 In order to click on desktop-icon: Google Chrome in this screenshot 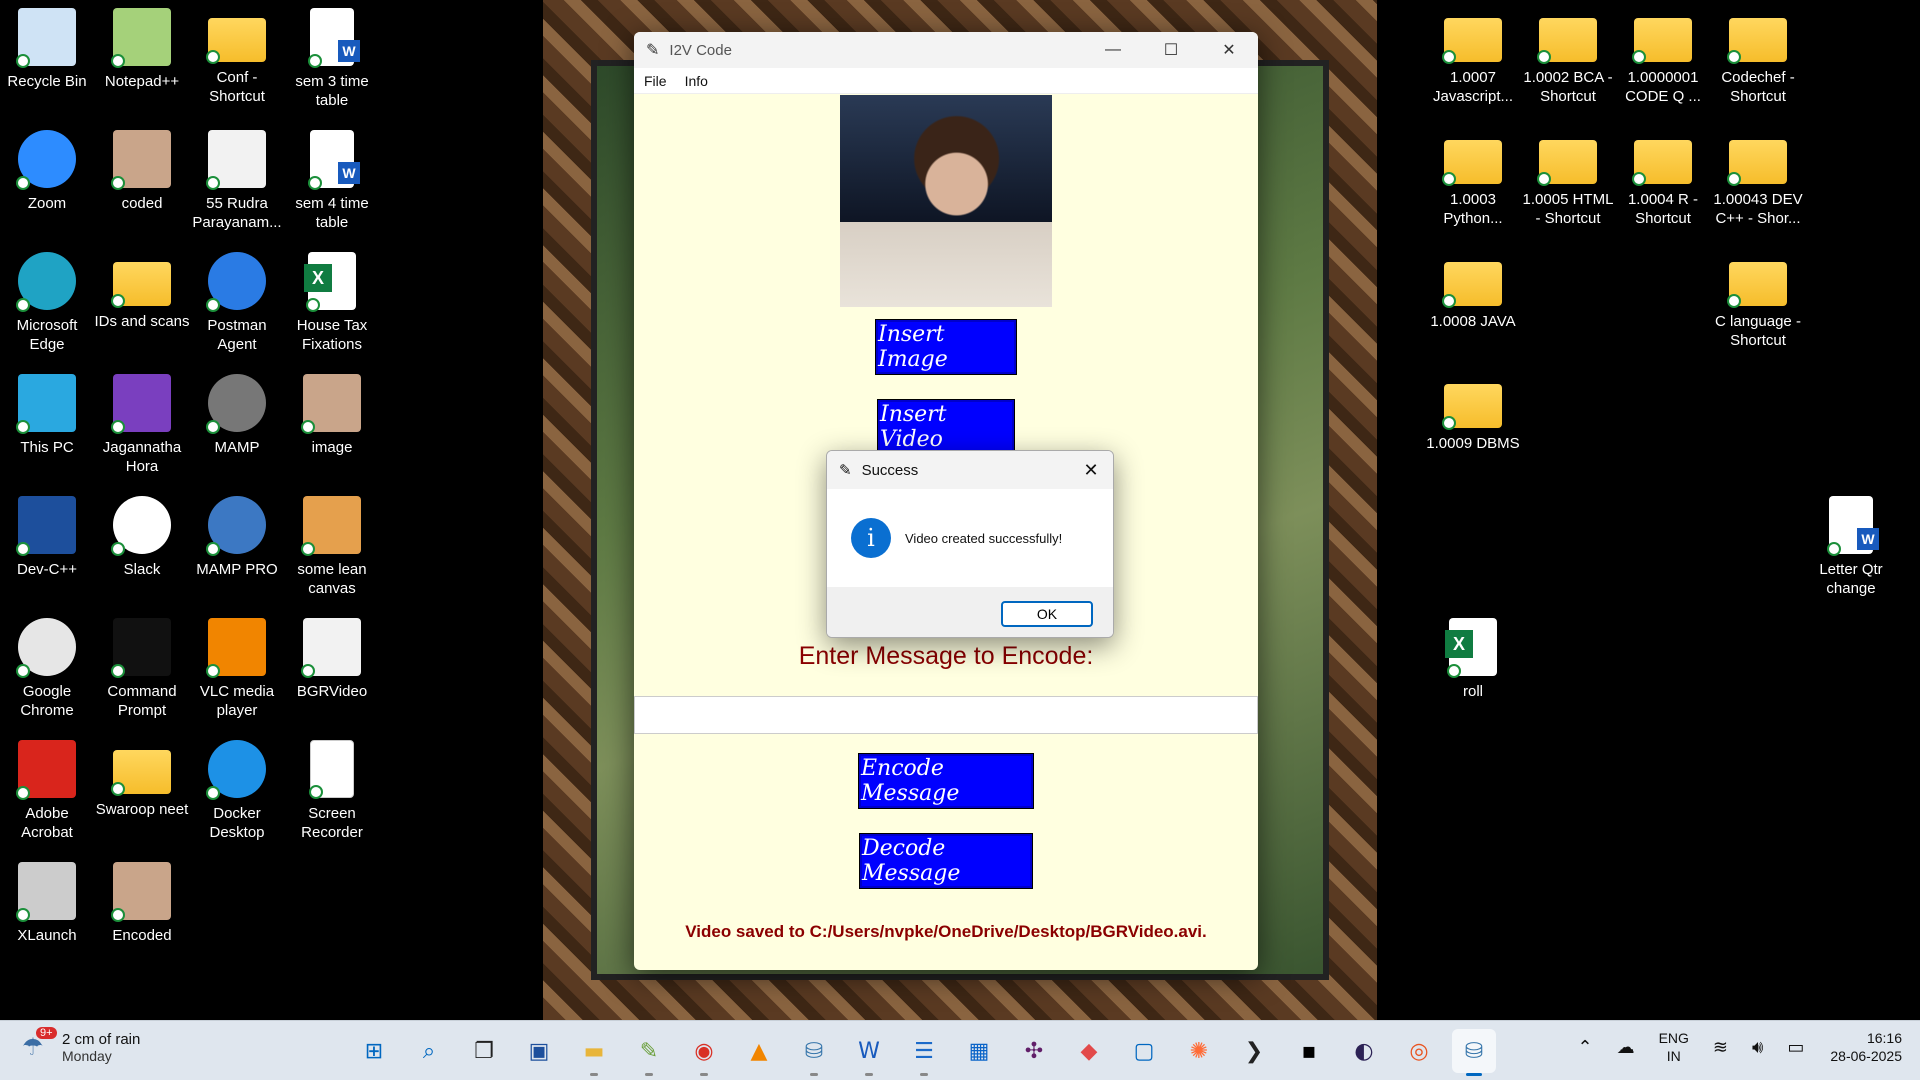, I will do `click(47, 669)`.